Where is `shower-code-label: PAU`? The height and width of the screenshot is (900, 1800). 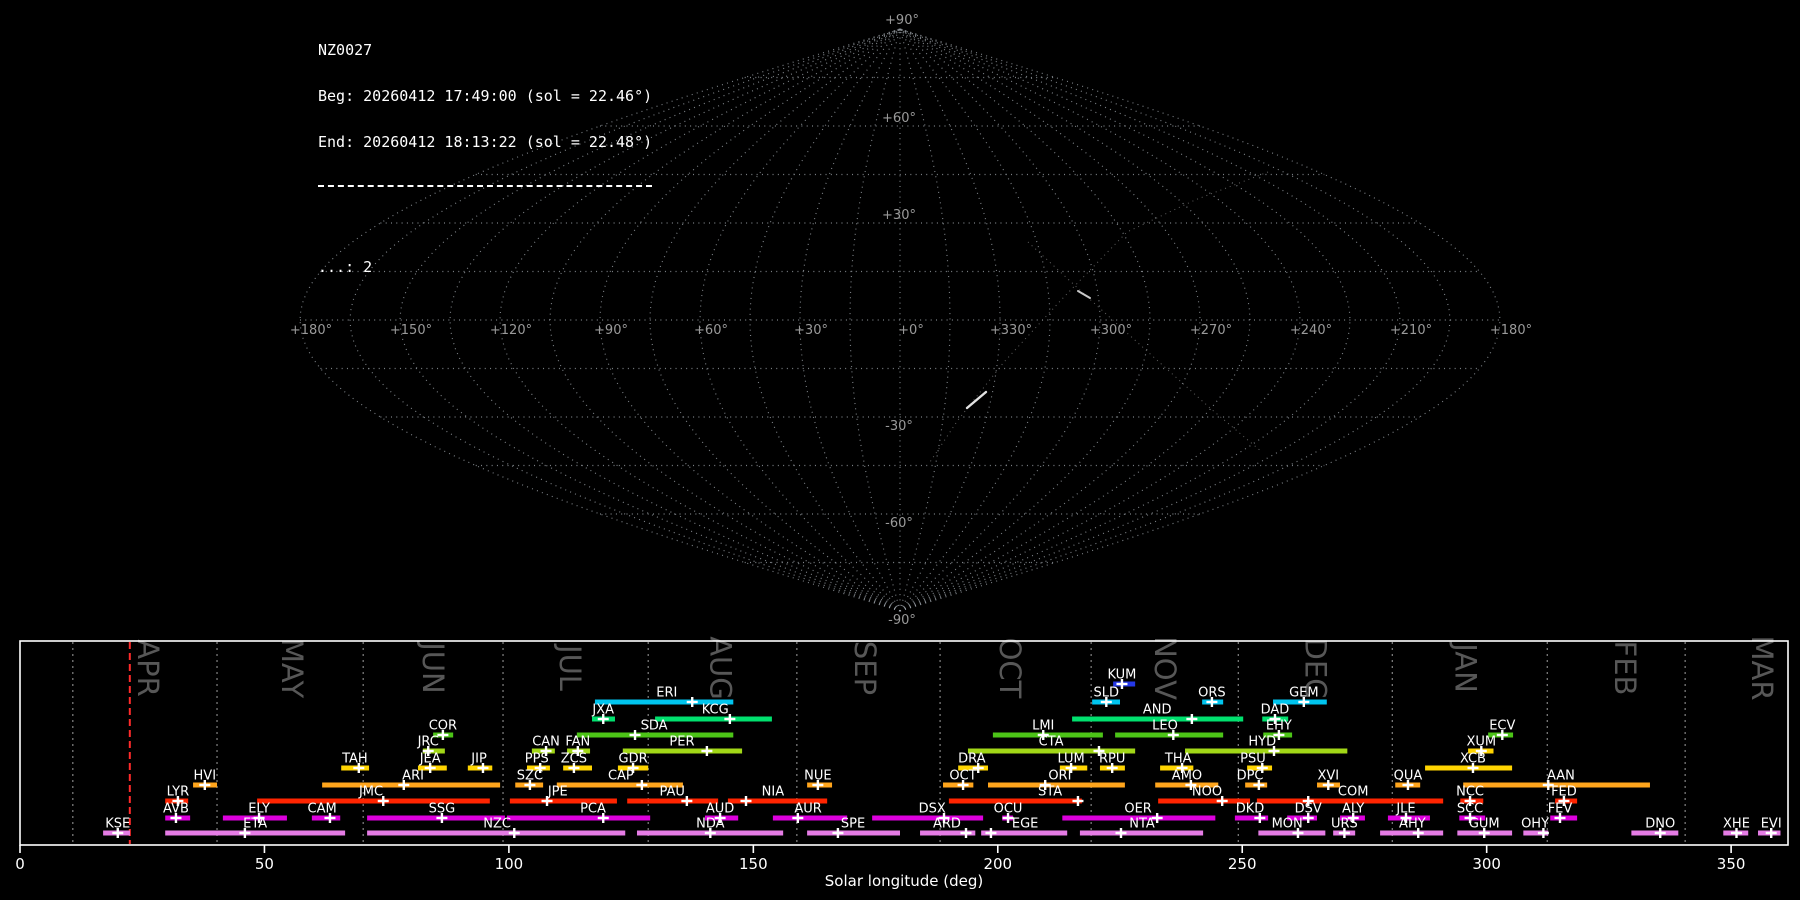 shower-code-label: PAU is located at coordinates (671, 792).